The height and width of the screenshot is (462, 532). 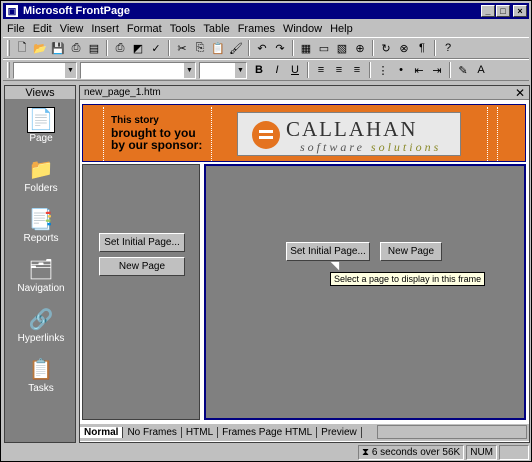 I want to click on tab-html: HTML, so click(x=200, y=432).